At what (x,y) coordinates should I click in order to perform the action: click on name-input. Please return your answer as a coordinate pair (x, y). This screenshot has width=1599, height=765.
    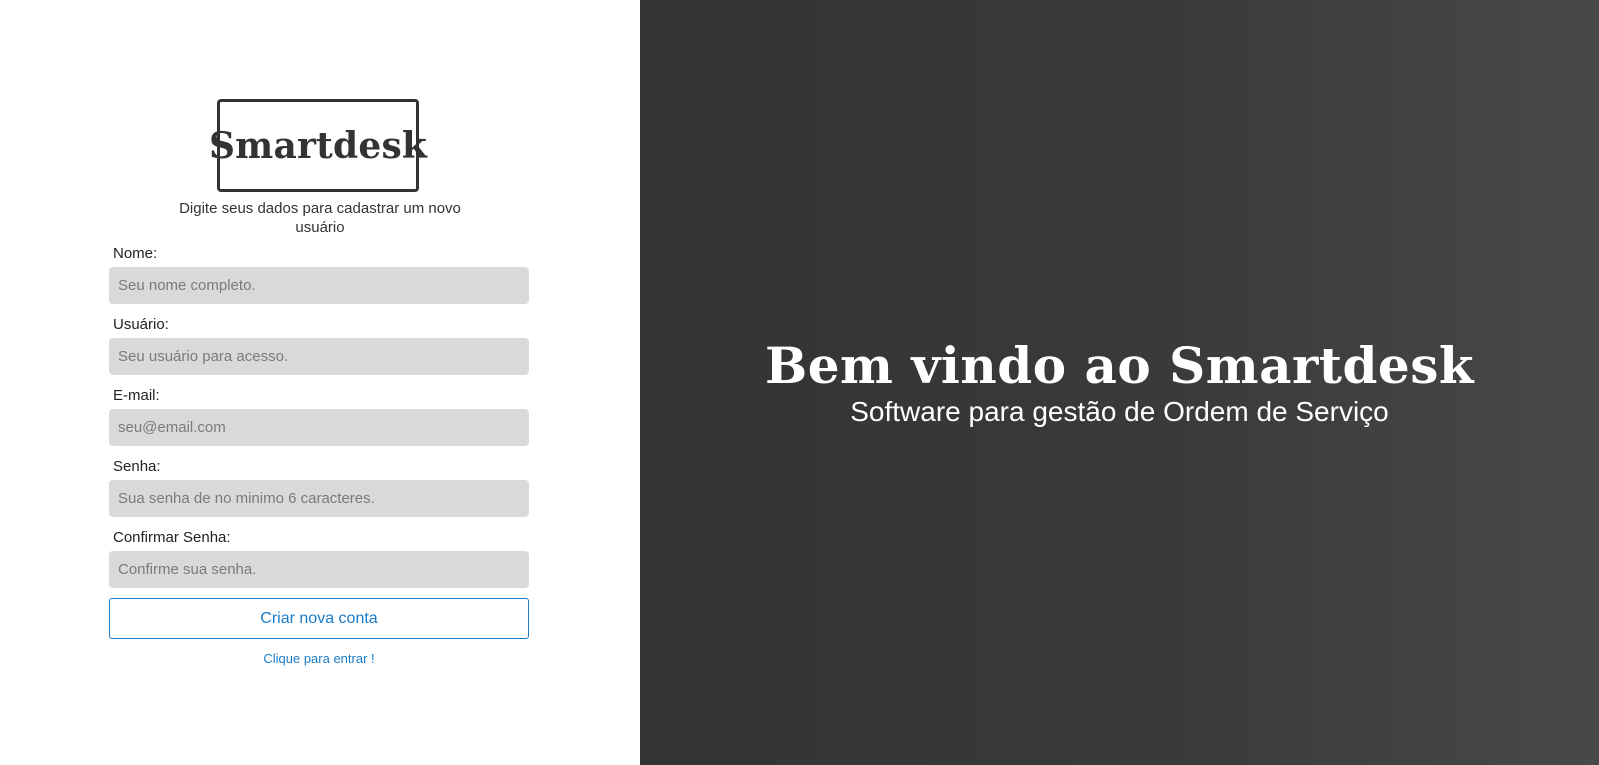
    Looking at the image, I should click on (319, 285).